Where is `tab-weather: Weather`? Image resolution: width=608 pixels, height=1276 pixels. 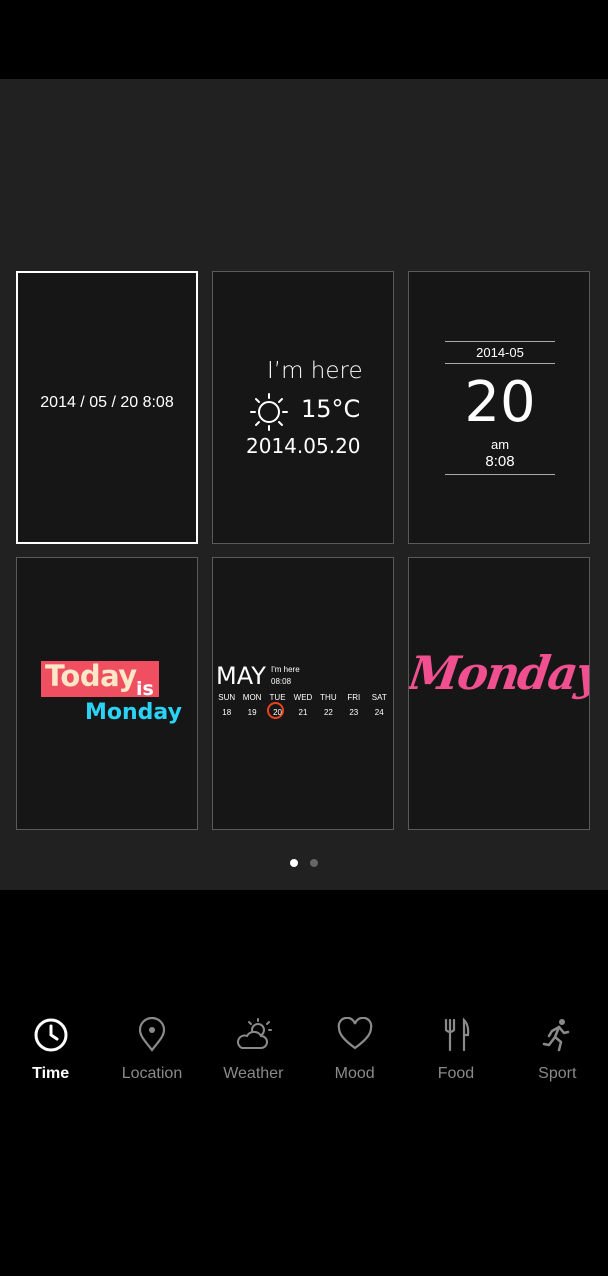 tab-weather: Weather is located at coordinates (253, 1055).